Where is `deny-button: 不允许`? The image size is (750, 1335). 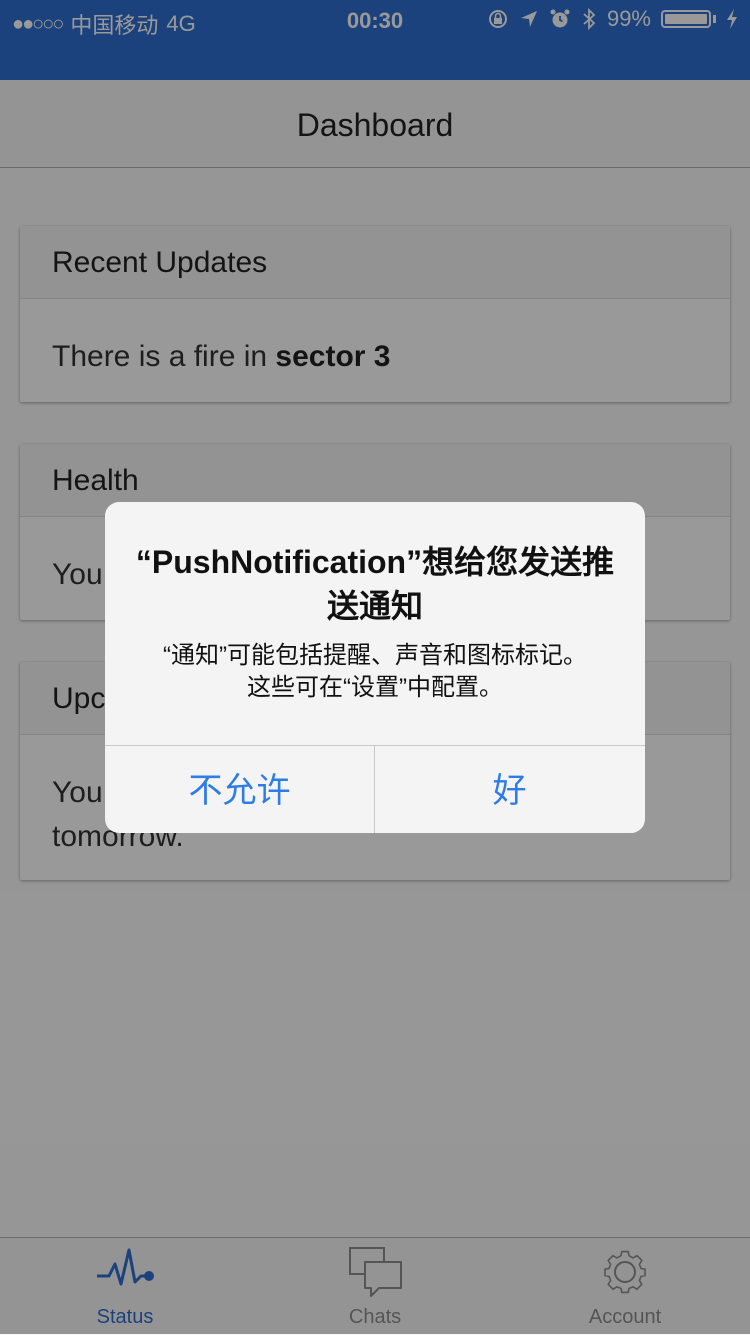 deny-button: 不允许 is located at coordinates (240, 789).